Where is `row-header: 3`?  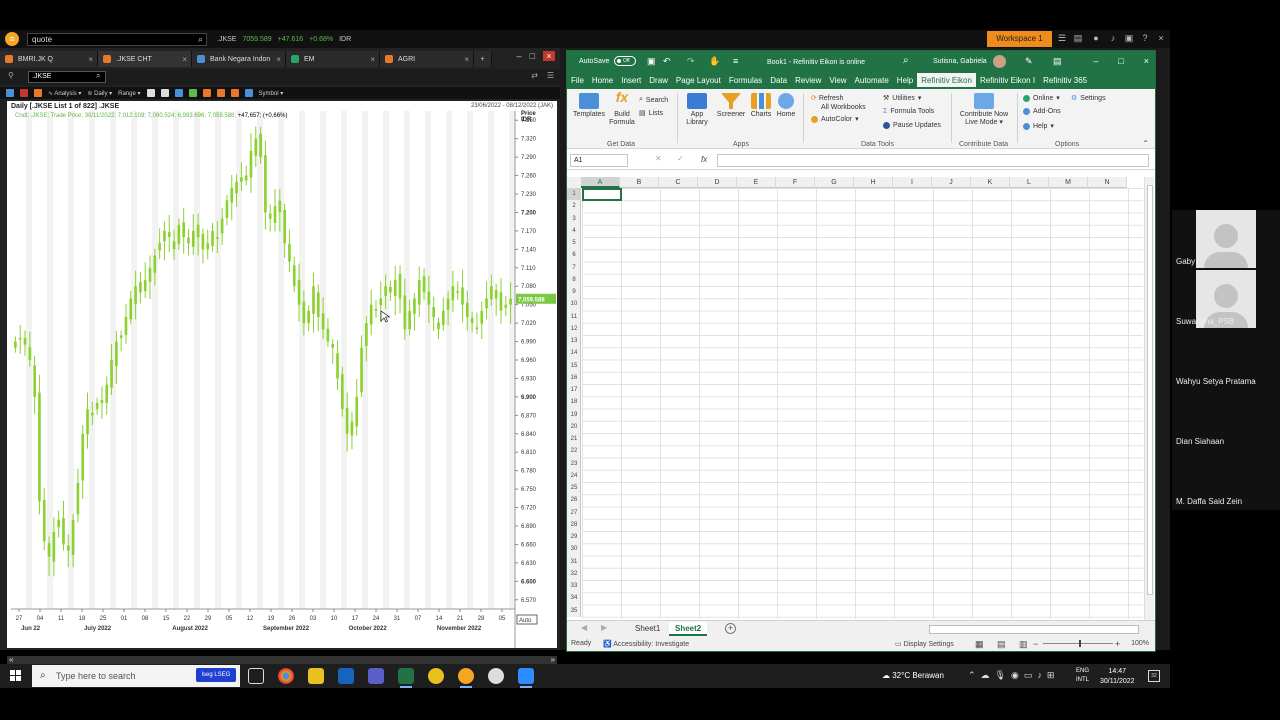 row-header: 3 is located at coordinates (574, 219).